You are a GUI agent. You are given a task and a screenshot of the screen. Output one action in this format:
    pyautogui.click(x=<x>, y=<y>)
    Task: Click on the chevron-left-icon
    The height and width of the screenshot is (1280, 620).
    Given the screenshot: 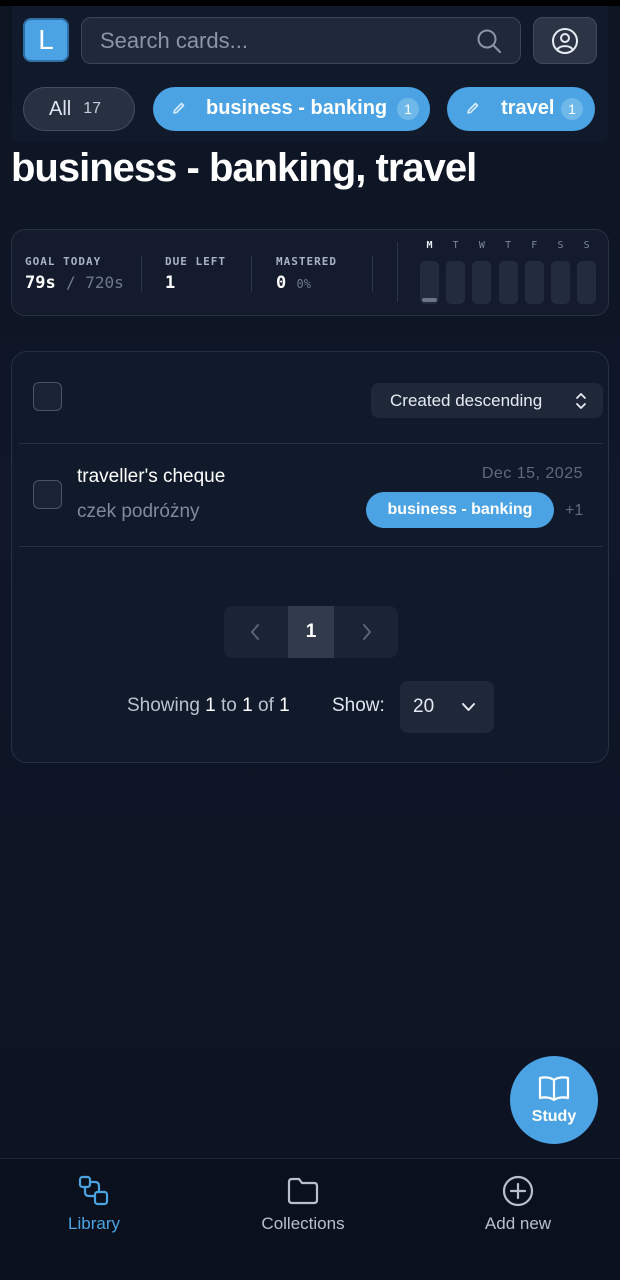 What is the action you would take?
    pyautogui.click(x=255, y=632)
    